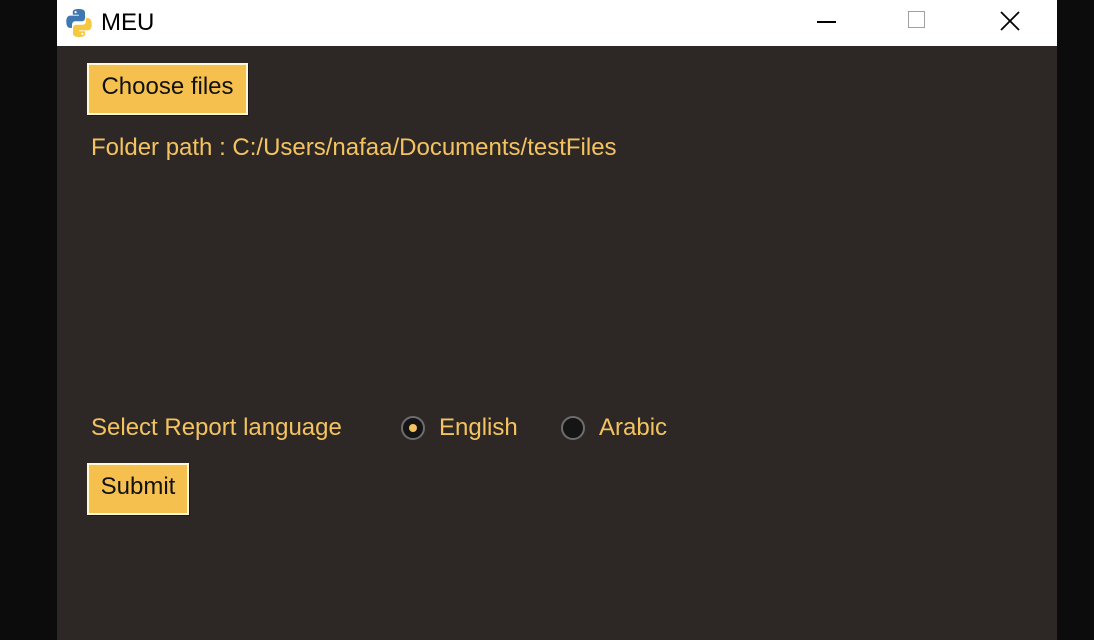 This screenshot has height=640, width=1094. I want to click on window-title: MEU, so click(128, 22).